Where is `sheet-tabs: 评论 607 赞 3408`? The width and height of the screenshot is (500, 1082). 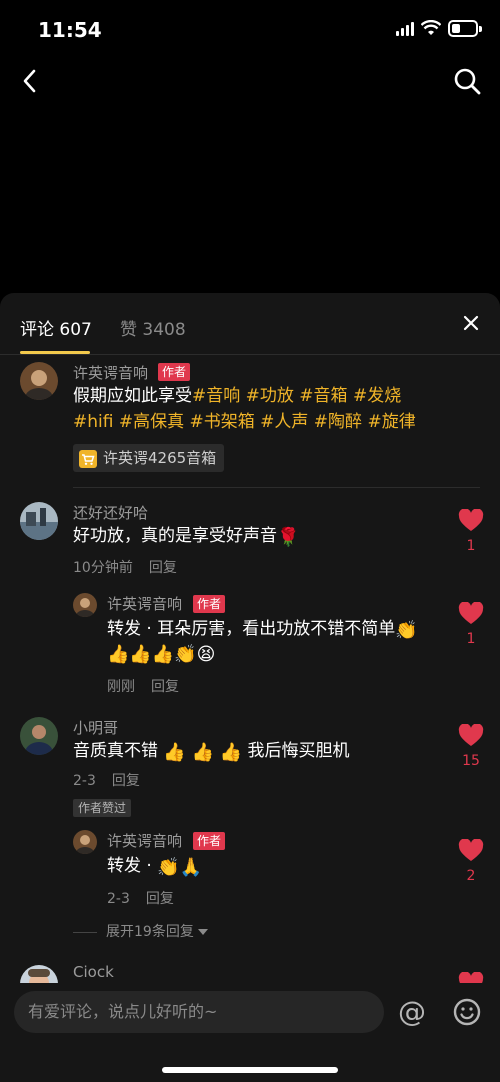 sheet-tabs: 评论 607 赞 3408 is located at coordinates (250, 324).